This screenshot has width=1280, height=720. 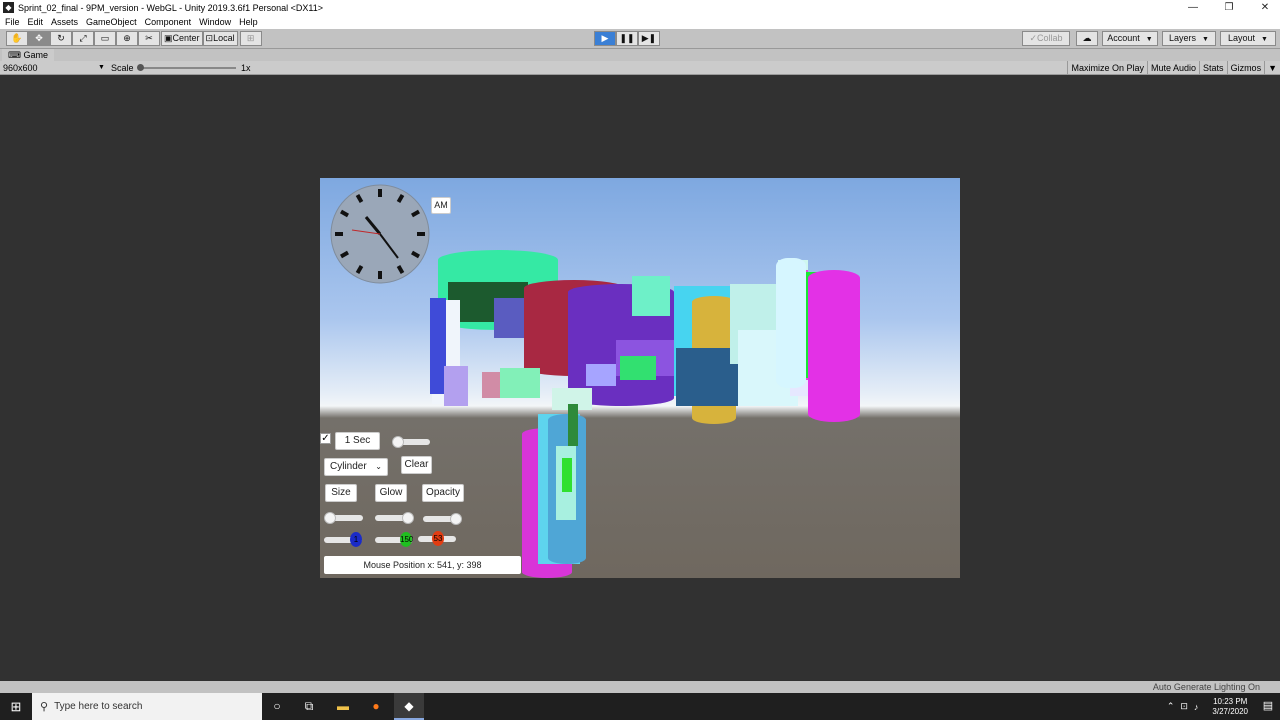 I want to click on size-slider-thumb, so click(x=330, y=518).